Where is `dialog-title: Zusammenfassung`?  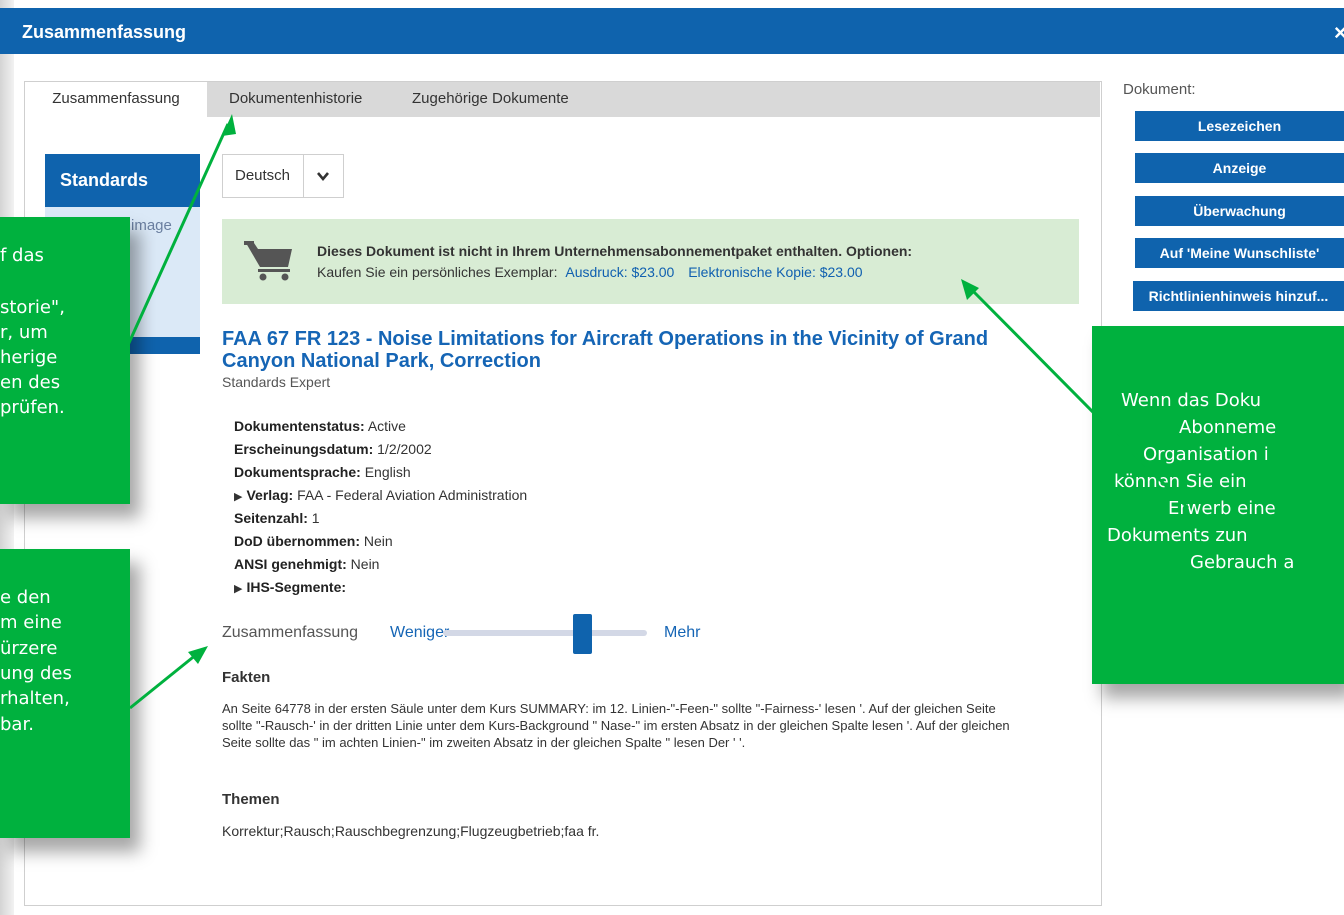
dialog-title: Zusammenfassung is located at coordinates (104, 32).